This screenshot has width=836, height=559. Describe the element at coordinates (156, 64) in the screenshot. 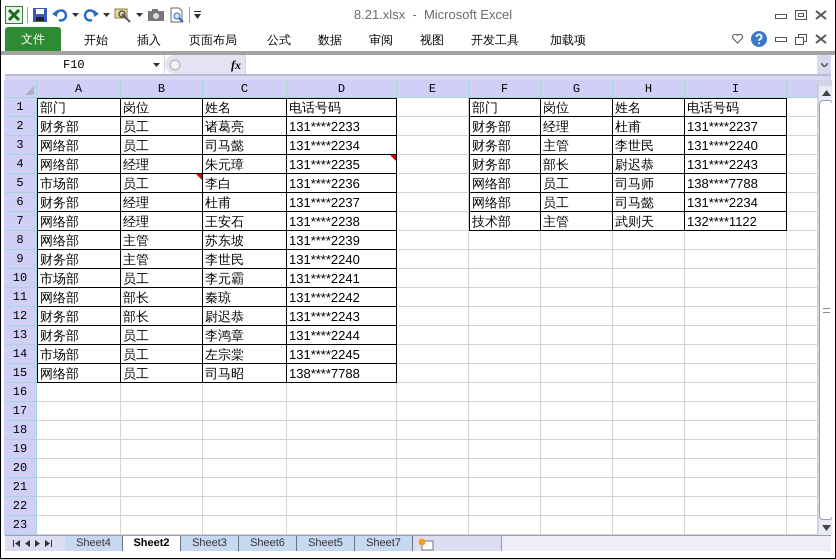

I see `dropdown-caret-icon` at that location.